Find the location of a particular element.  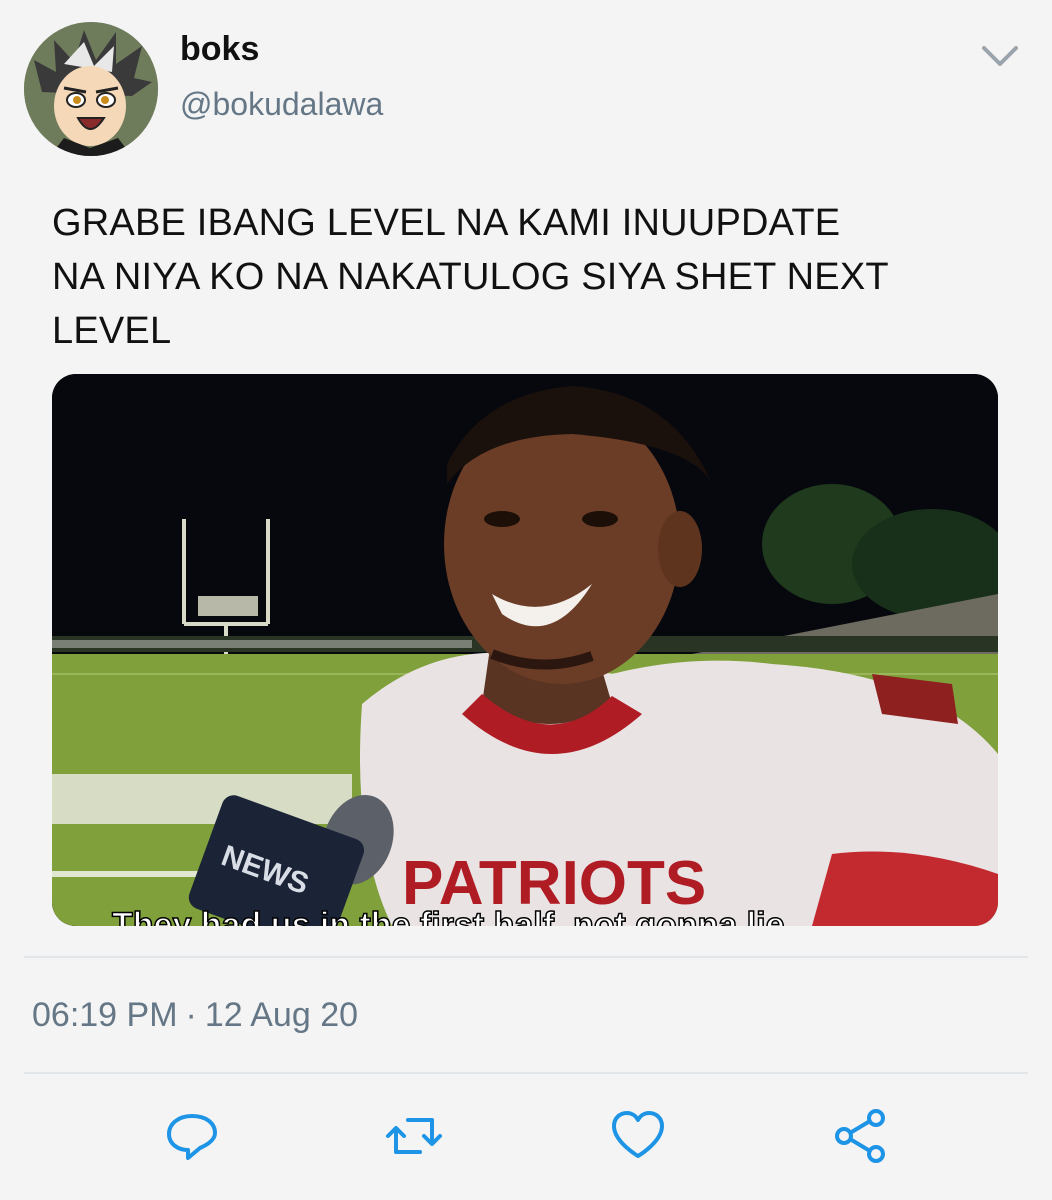

share-icon is located at coordinates (860, 1136).